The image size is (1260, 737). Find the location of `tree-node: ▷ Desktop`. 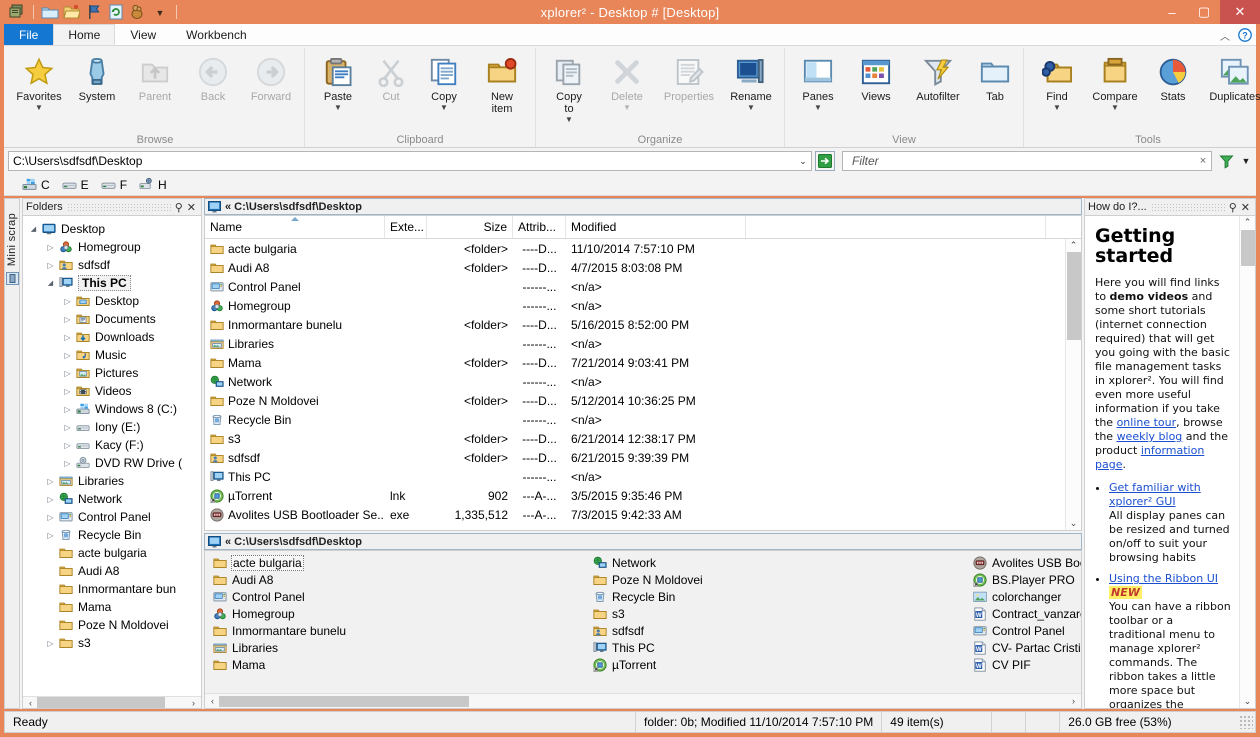

tree-node: ▷ Desktop is located at coordinates (112, 301).